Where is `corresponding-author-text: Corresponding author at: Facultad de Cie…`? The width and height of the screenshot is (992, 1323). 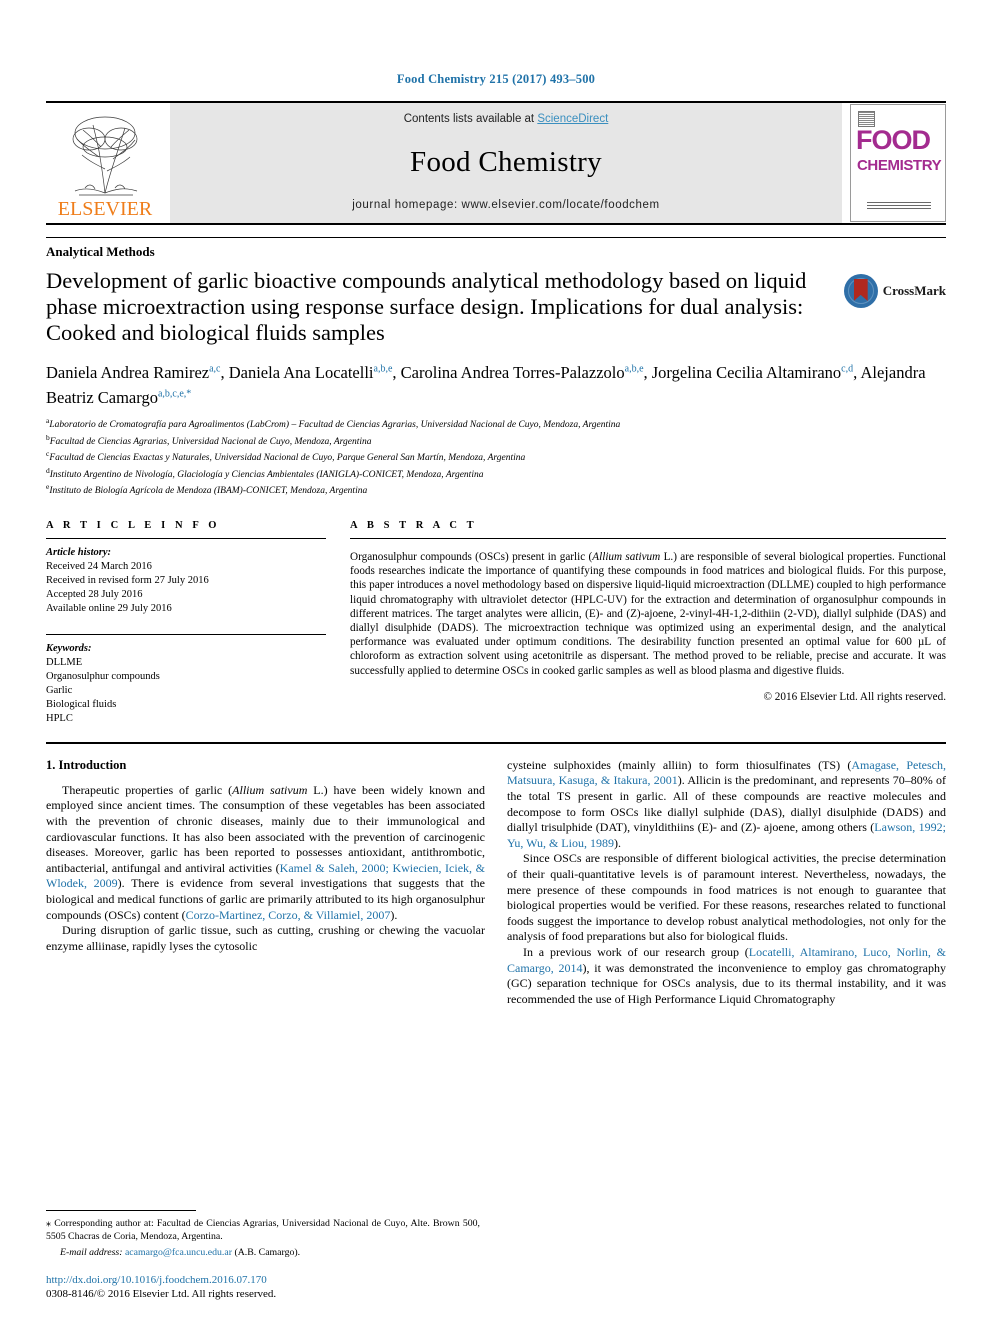 corresponding-author-text: Corresponding author at: Facultad de Cie… is located at coordinates (263, 1230).